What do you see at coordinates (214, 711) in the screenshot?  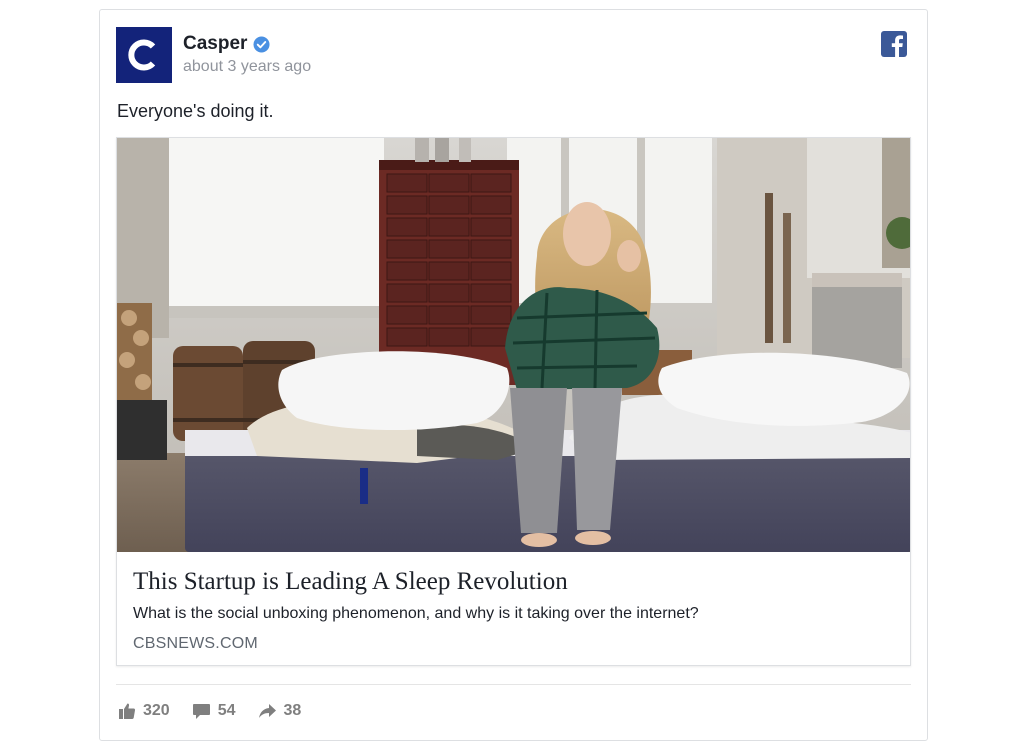 I see `comment-action: 54` at bounding box center [214, 711].